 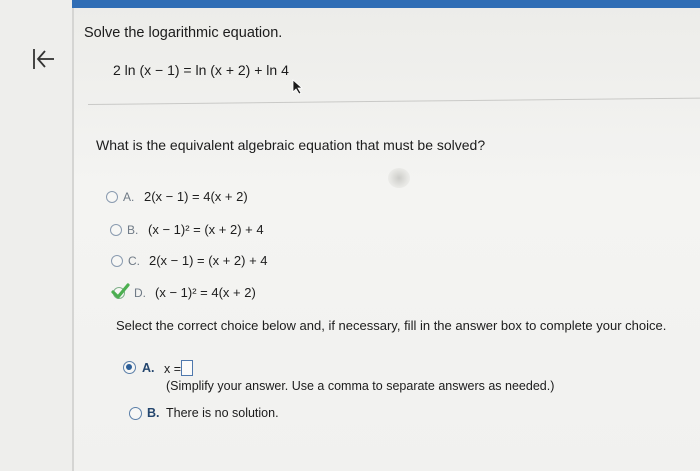 What do you see at coordinates (196, 196) in the screenshot?
I see `choice-a-expression: 2(x − 1) = 4(x + 2)` at bounding box center [196, 196].